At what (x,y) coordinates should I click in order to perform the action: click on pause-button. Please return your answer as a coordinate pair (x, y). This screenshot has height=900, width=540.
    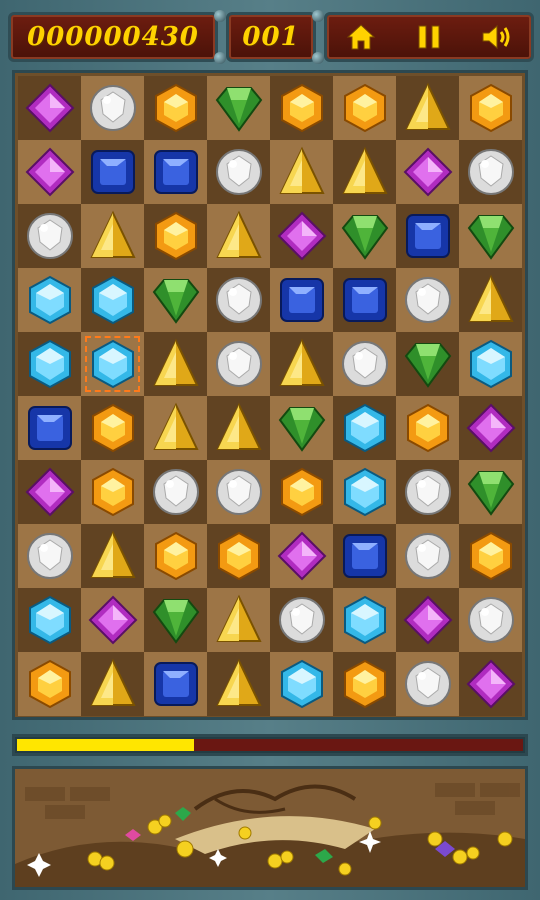
    Looking at the image, I should click on (429, 37).